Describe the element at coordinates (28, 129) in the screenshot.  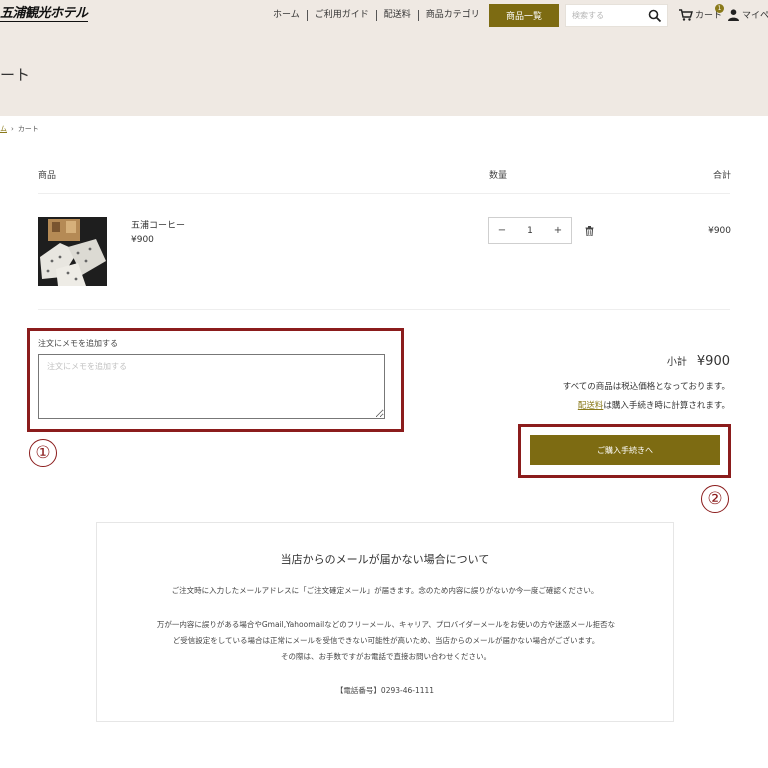
I see `breadcrumb-current: カート` at that location.